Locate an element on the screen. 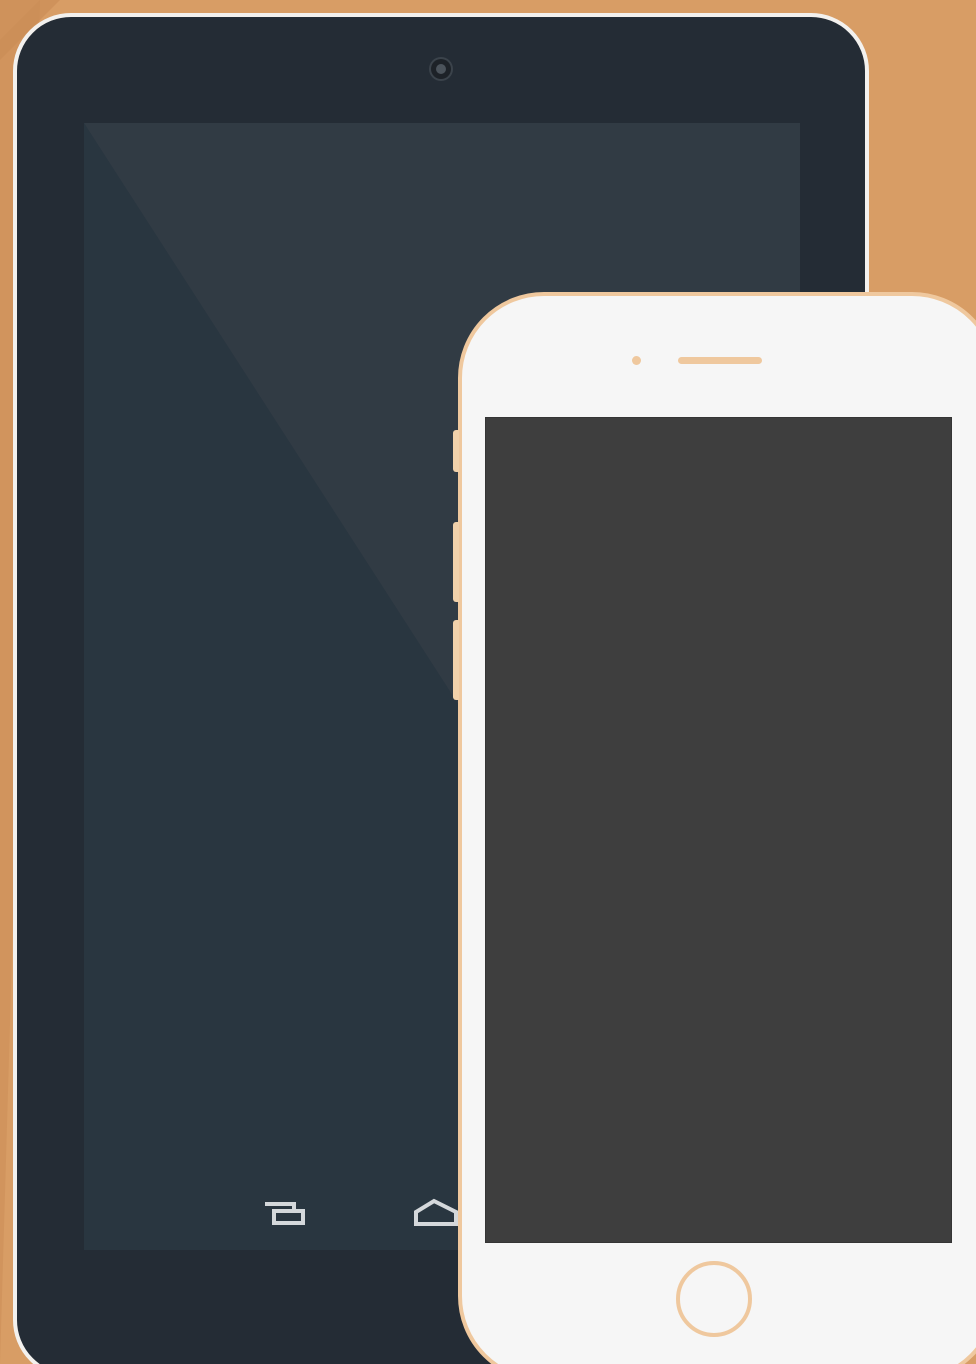 The width and height of the screenshot is (976, 1364). home-button-icon is located at coordinates (714, 1299).